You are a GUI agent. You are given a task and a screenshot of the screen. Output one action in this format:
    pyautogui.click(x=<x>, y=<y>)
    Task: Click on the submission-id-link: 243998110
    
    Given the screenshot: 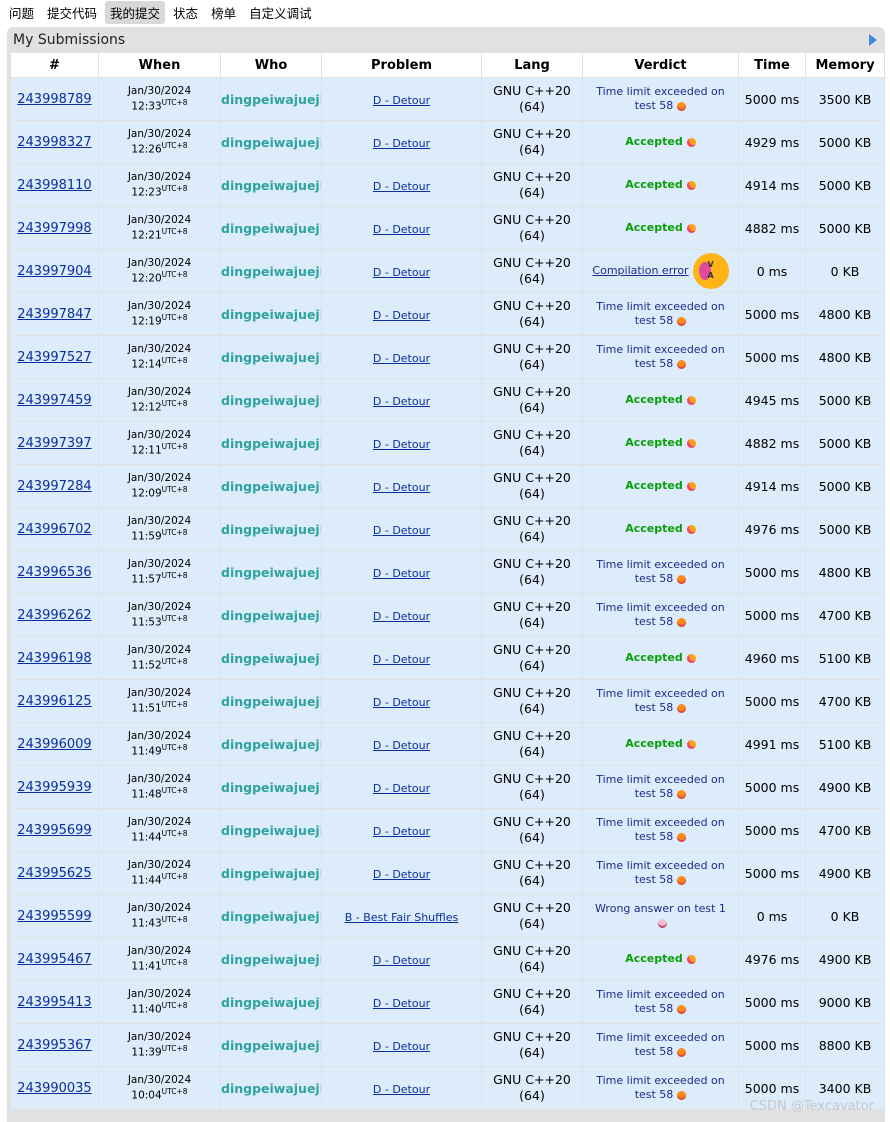 What is the action you would take?
    pyautogui.click(x=54, y=185)
    